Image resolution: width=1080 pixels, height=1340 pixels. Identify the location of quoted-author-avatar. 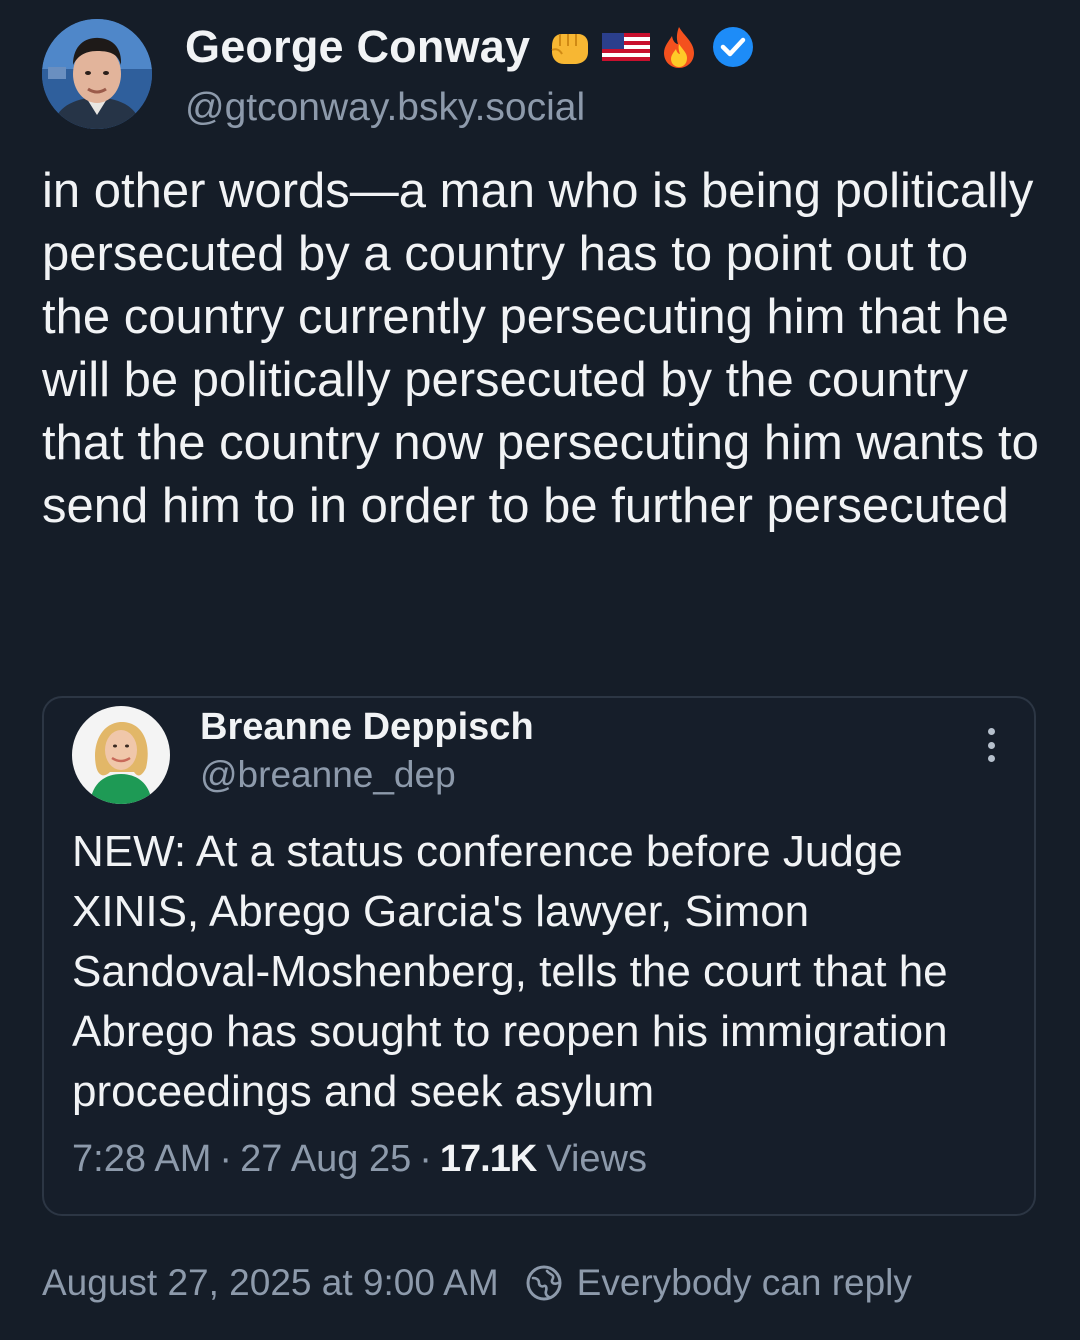
(121, 755).